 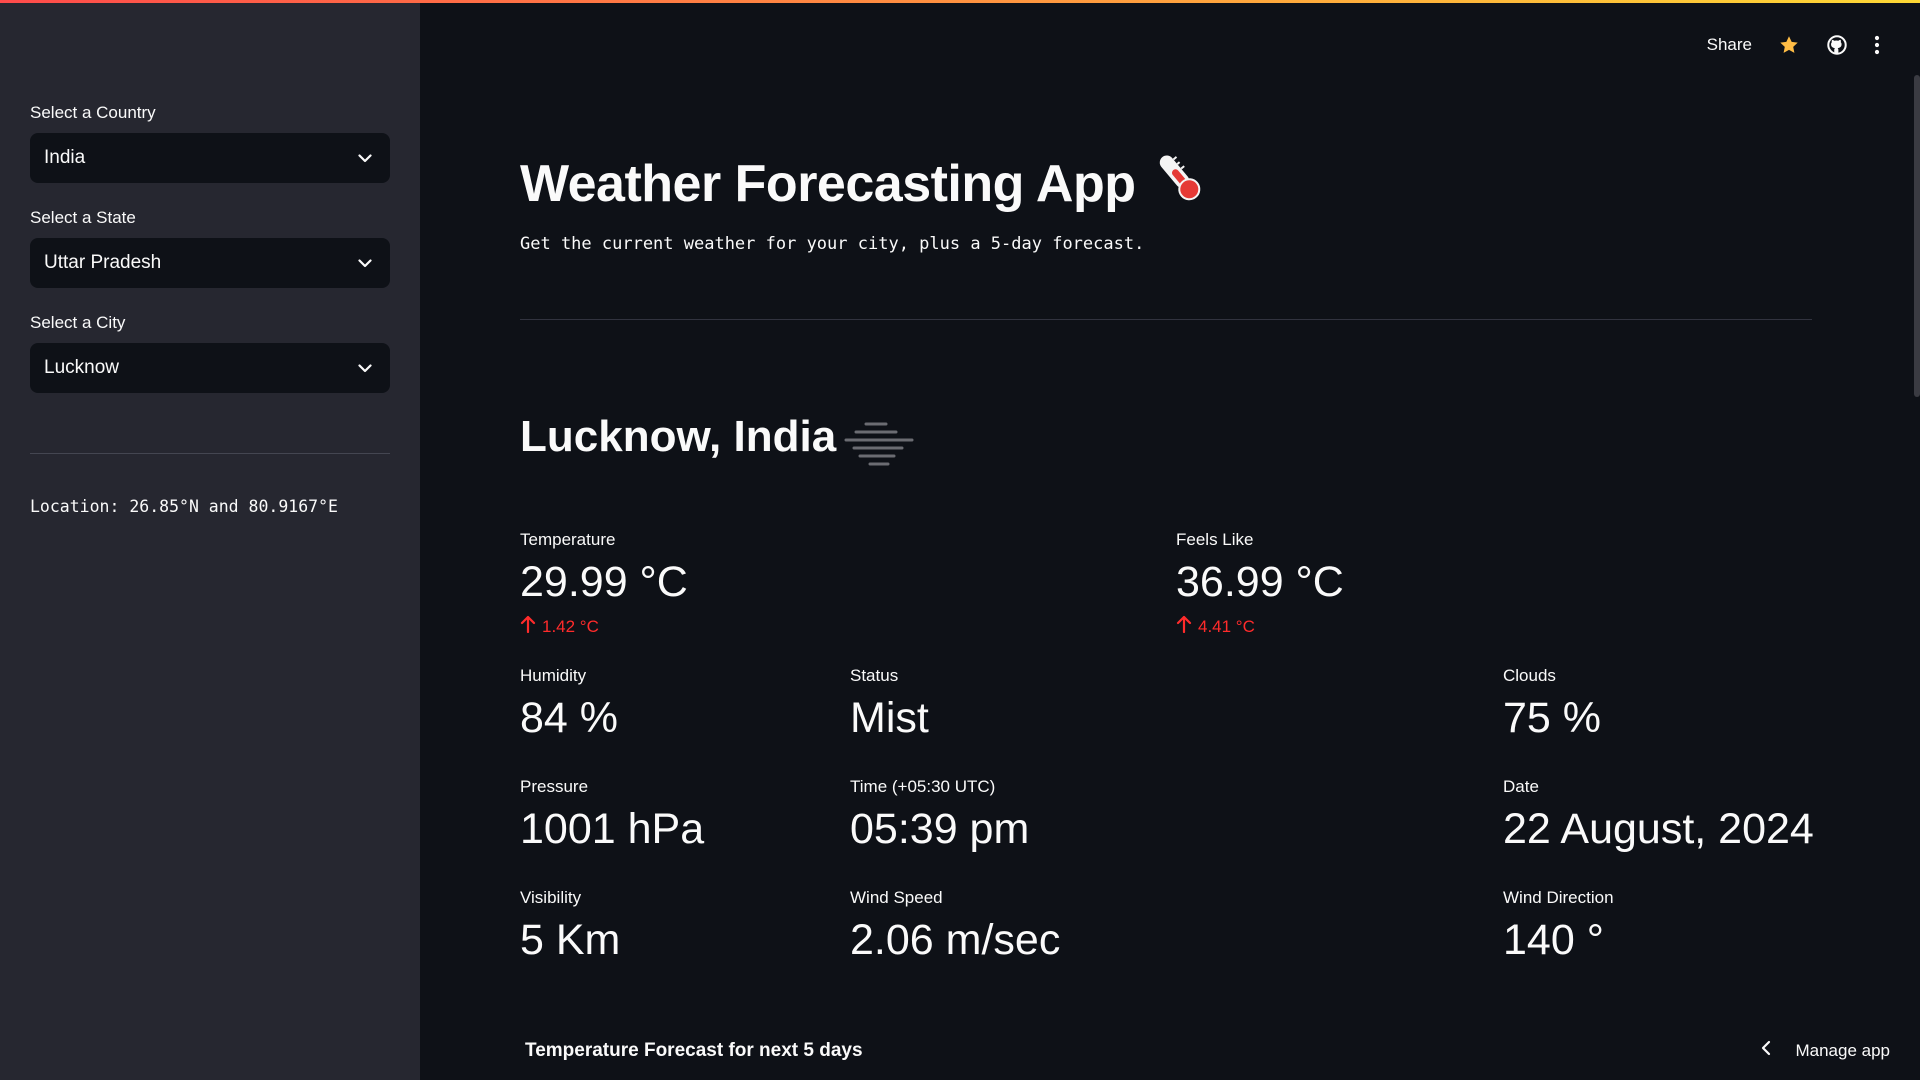 I want to click on metric-value: 1001 hPa, so click(x=612, y=829).